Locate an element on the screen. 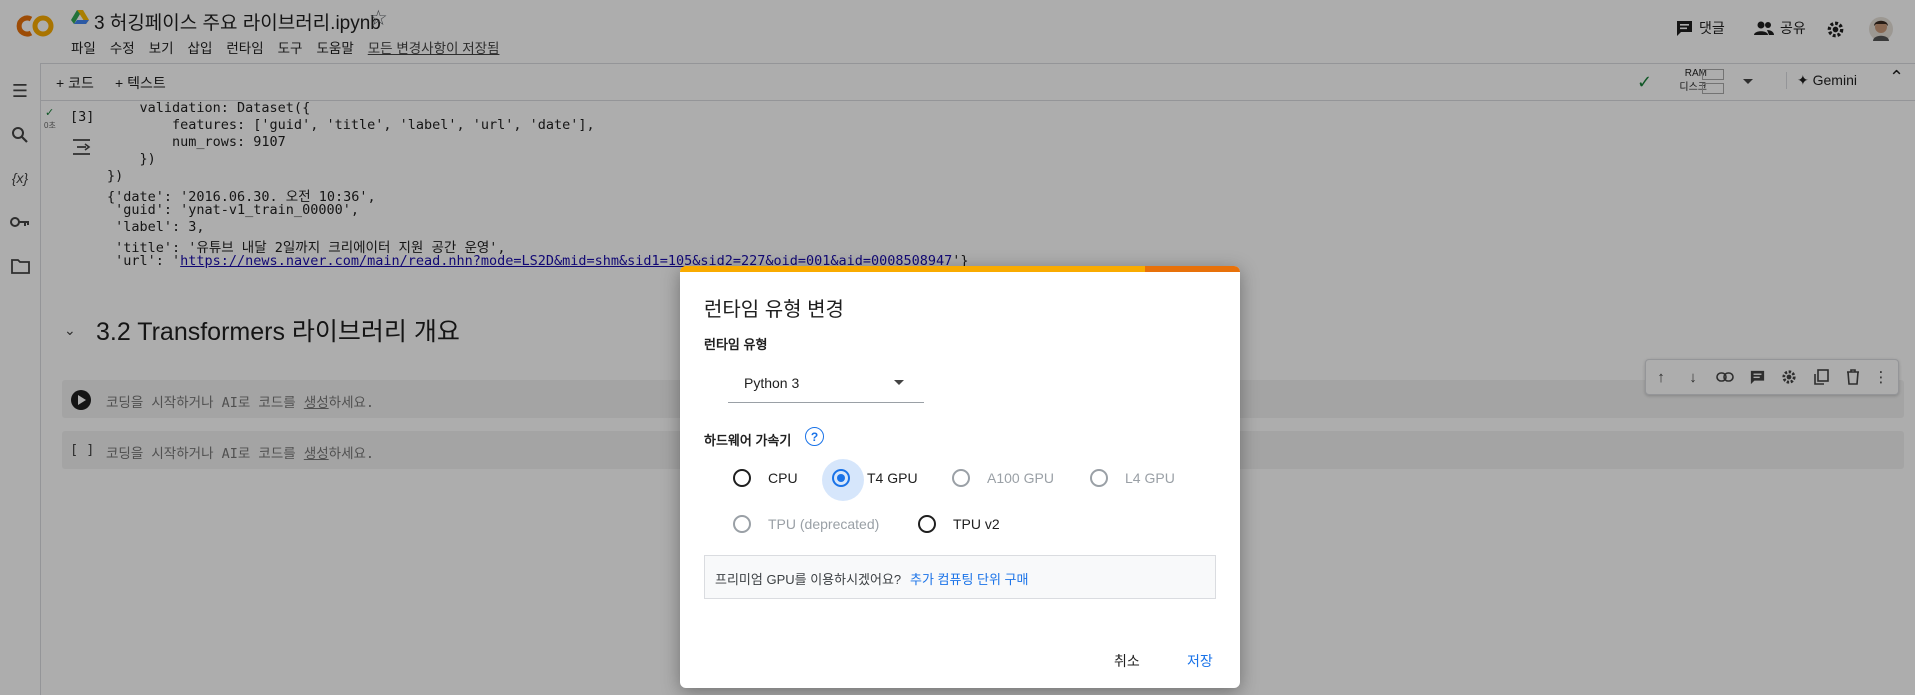 The height and width of the screenshot is (695, 1915). help-icon: ? is located at coordinates (814, 436).